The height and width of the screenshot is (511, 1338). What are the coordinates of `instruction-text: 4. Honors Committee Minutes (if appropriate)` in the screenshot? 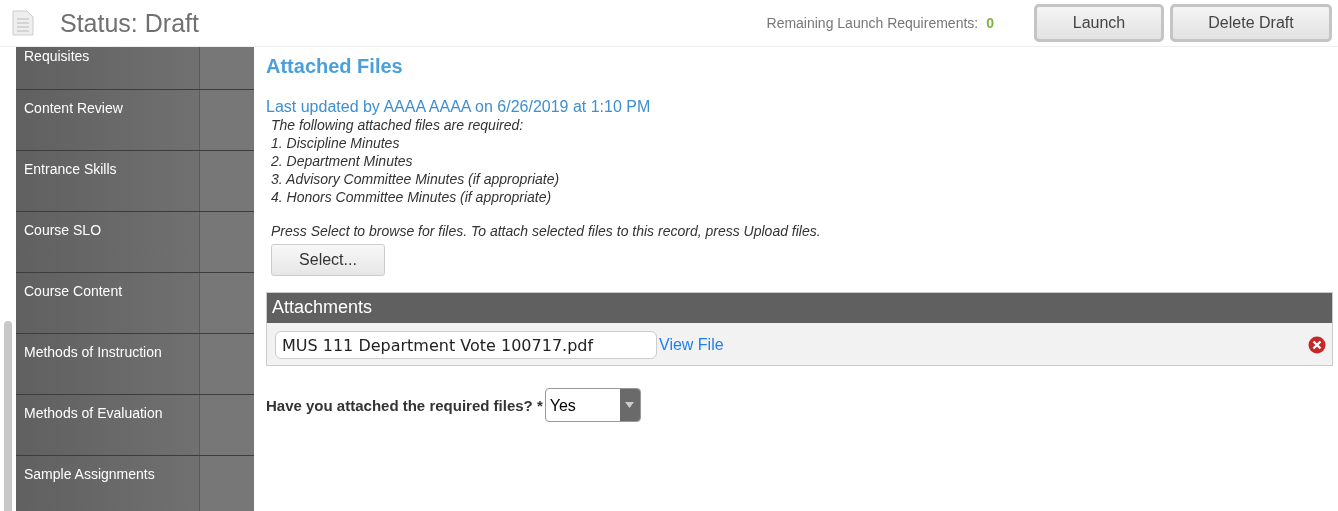 It's located at (411, 197).